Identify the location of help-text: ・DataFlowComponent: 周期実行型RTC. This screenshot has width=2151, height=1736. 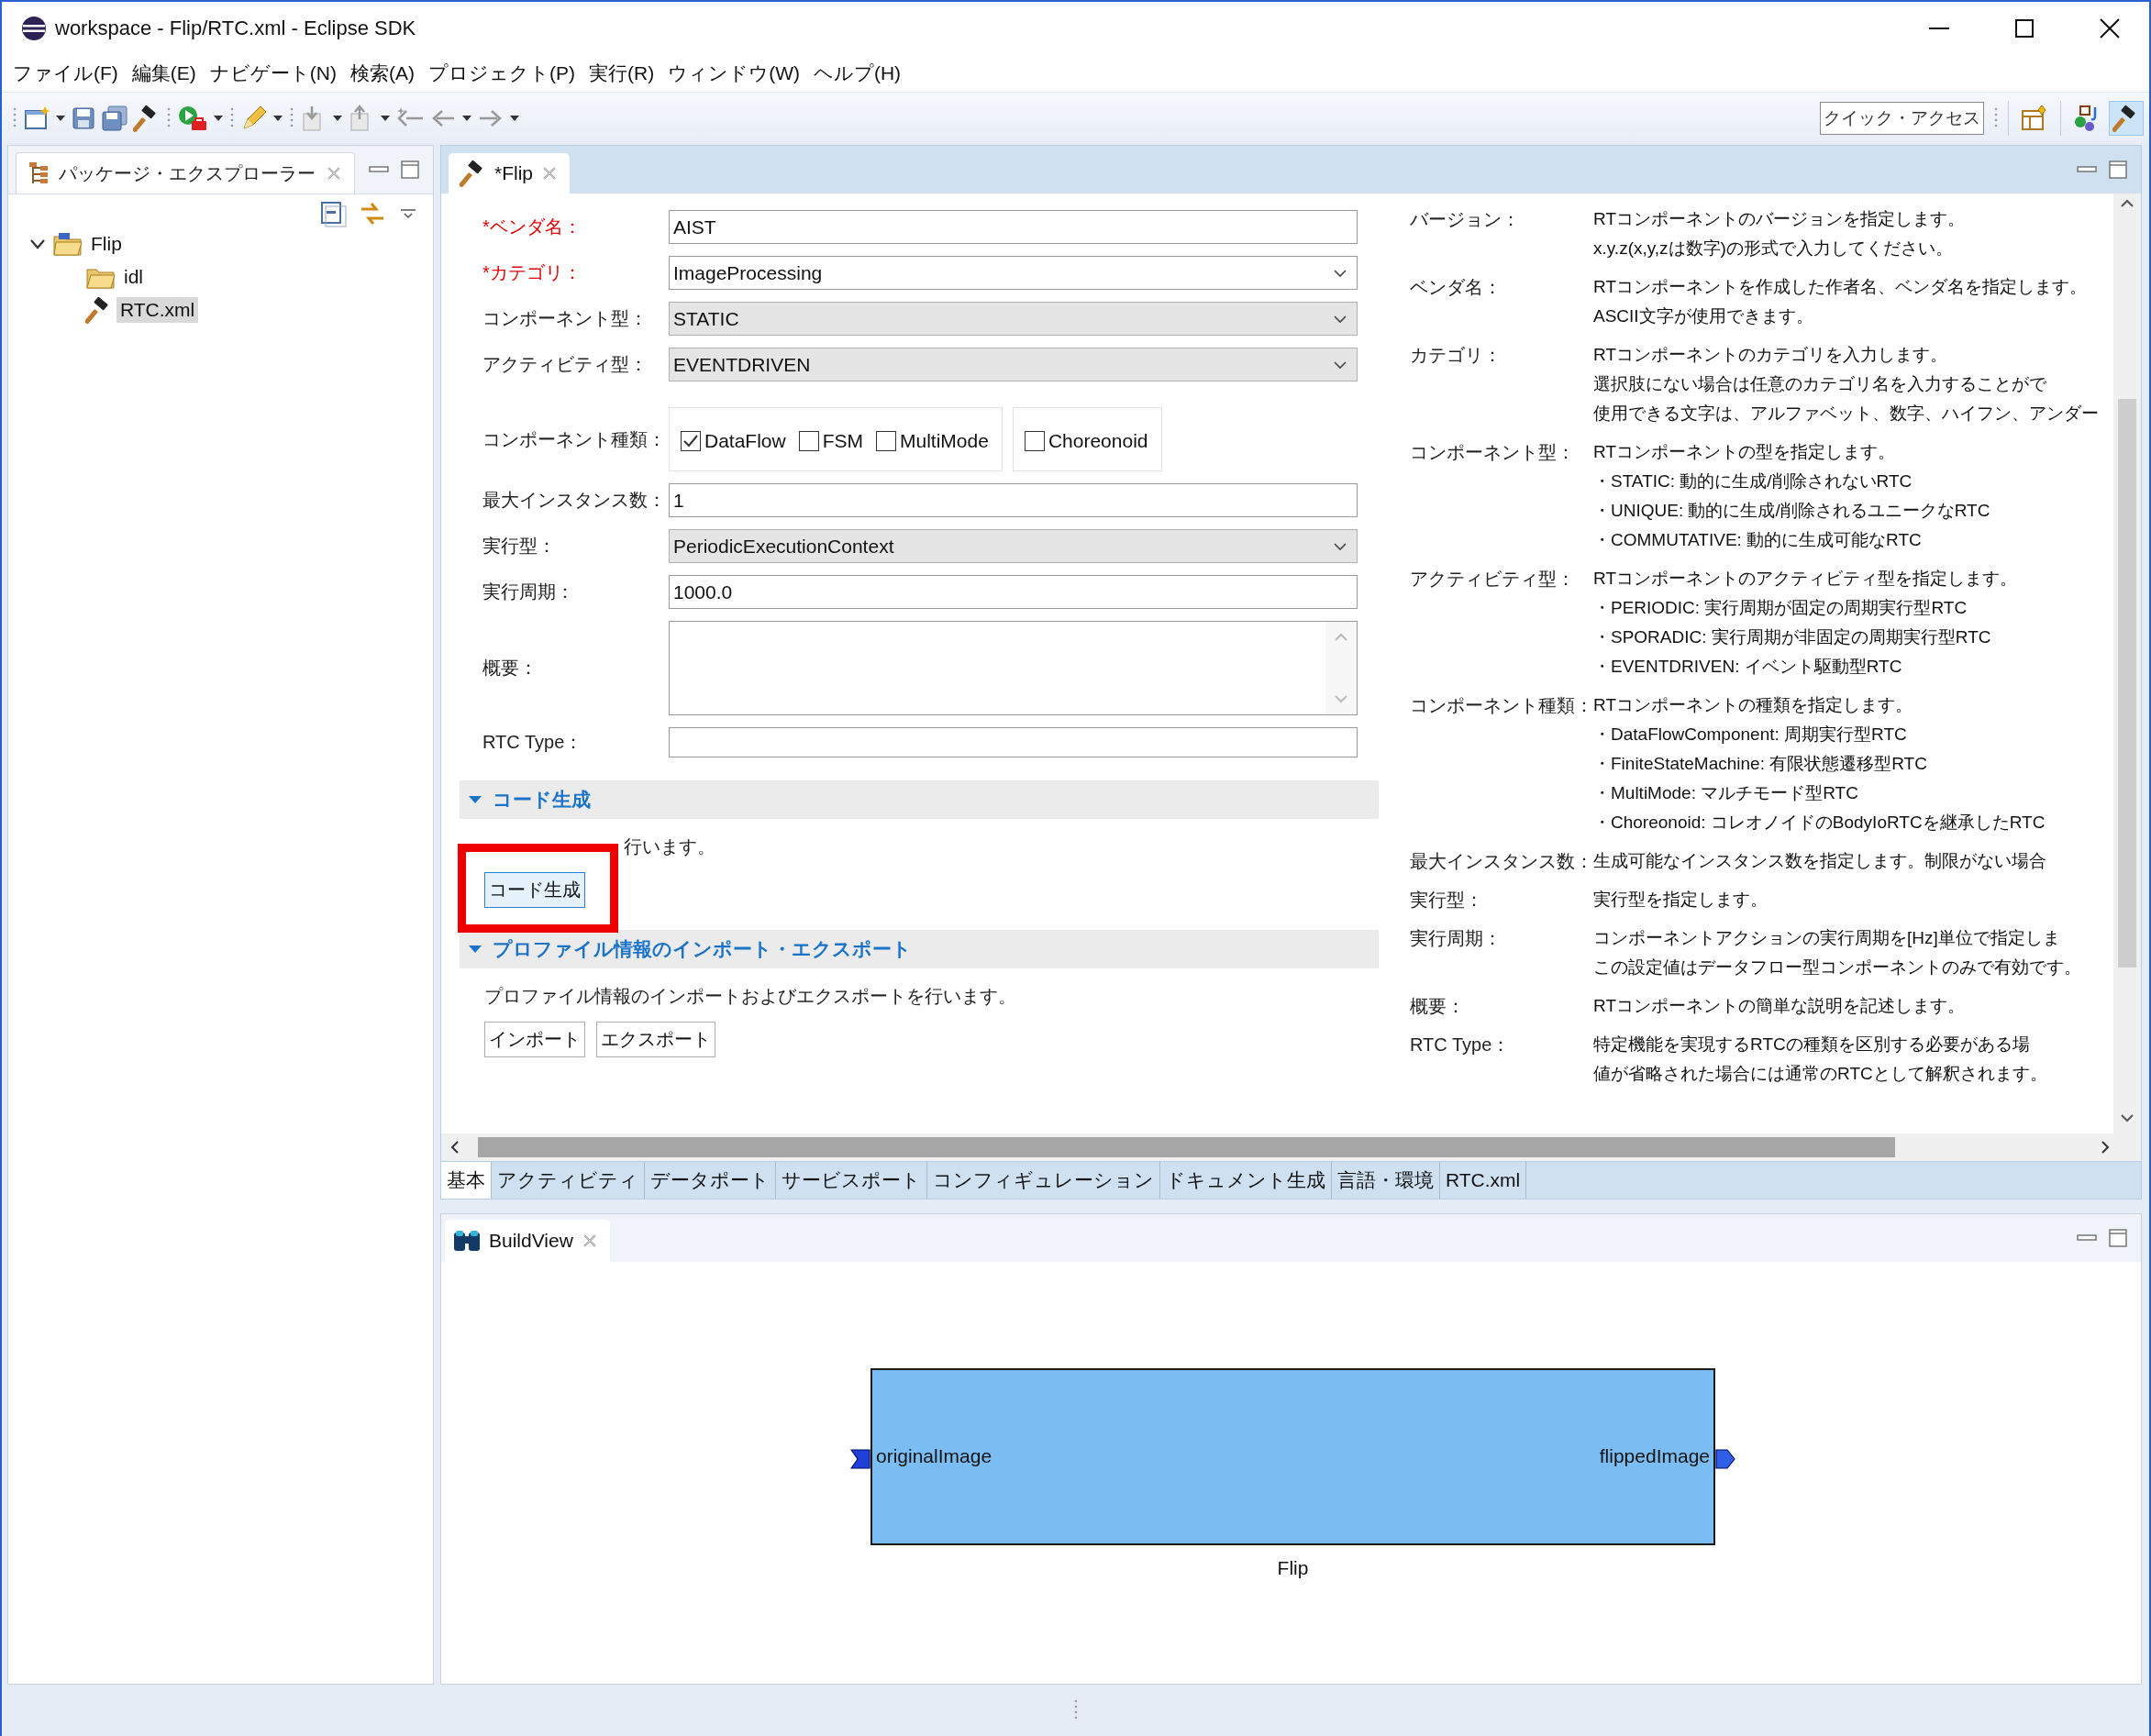
(1751, 735).